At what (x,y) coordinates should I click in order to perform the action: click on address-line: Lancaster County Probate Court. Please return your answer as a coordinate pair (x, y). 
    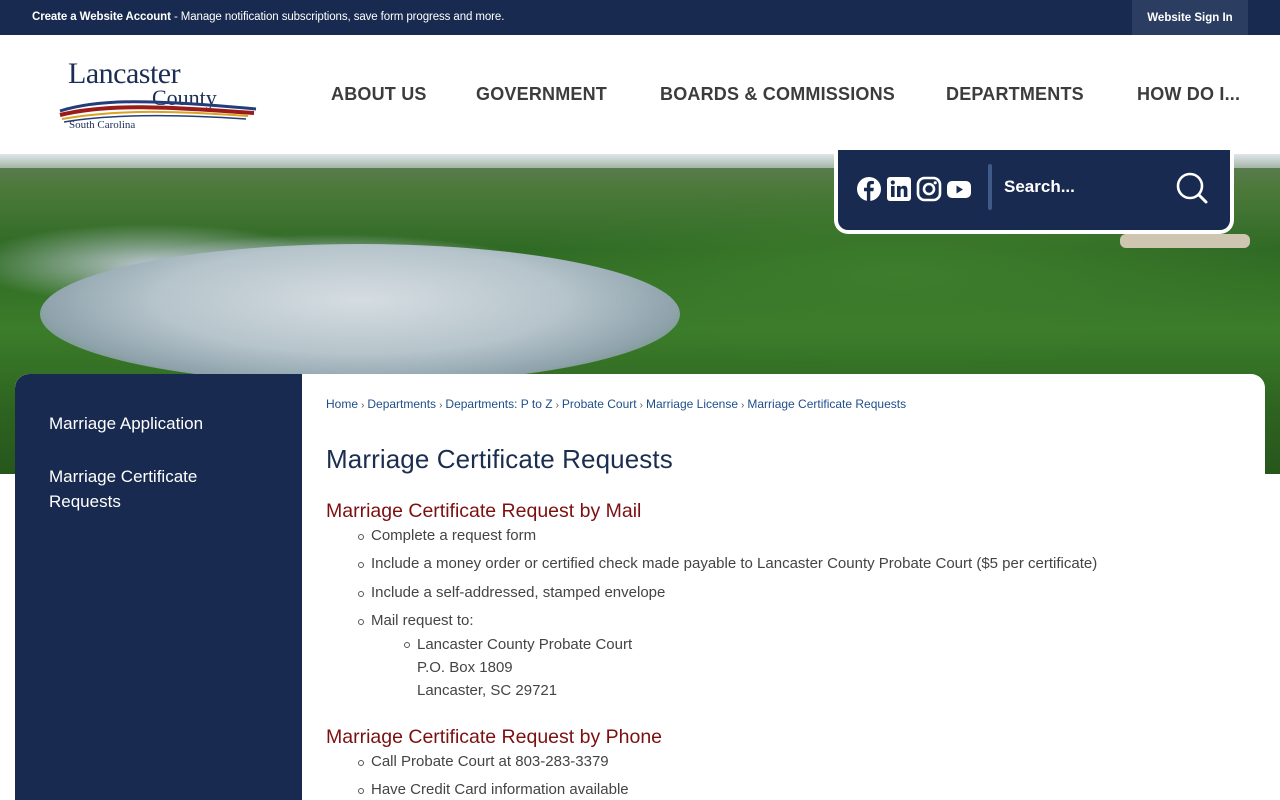
    Looking at the image, I should click on (525, 644).